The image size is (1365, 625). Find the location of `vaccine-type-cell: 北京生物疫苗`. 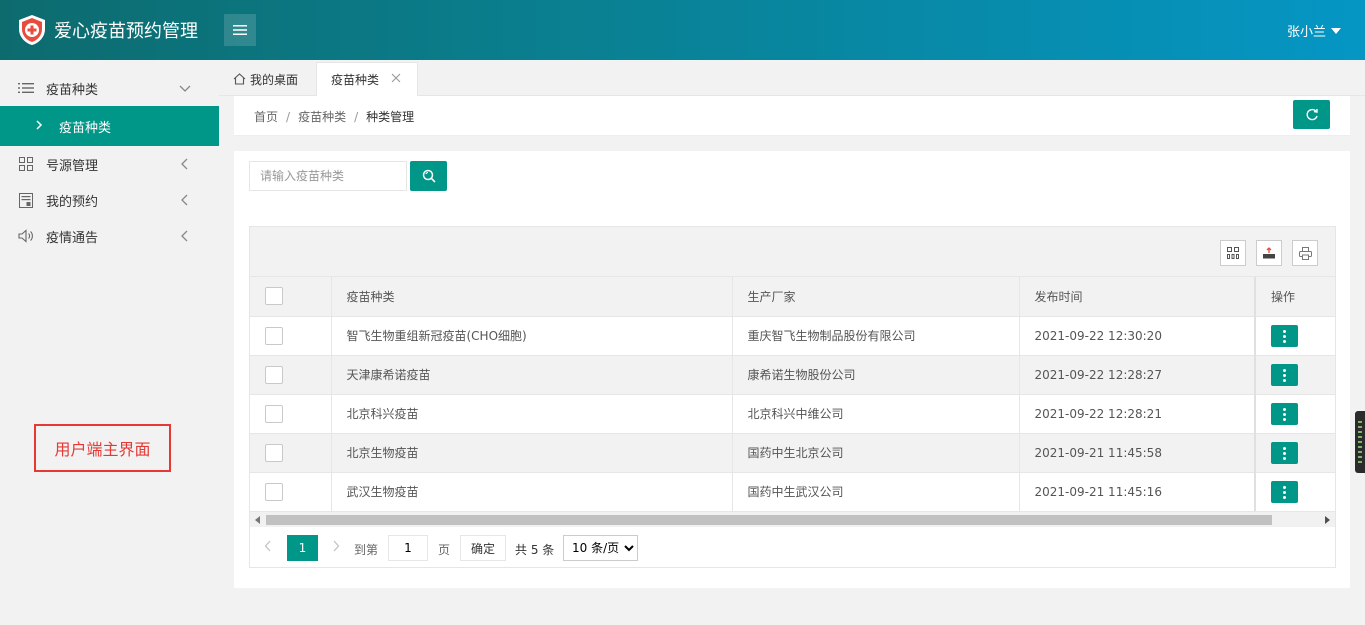

vaccine-type-cell: 北京生物疫苗 is located at coordinates (532, 453).